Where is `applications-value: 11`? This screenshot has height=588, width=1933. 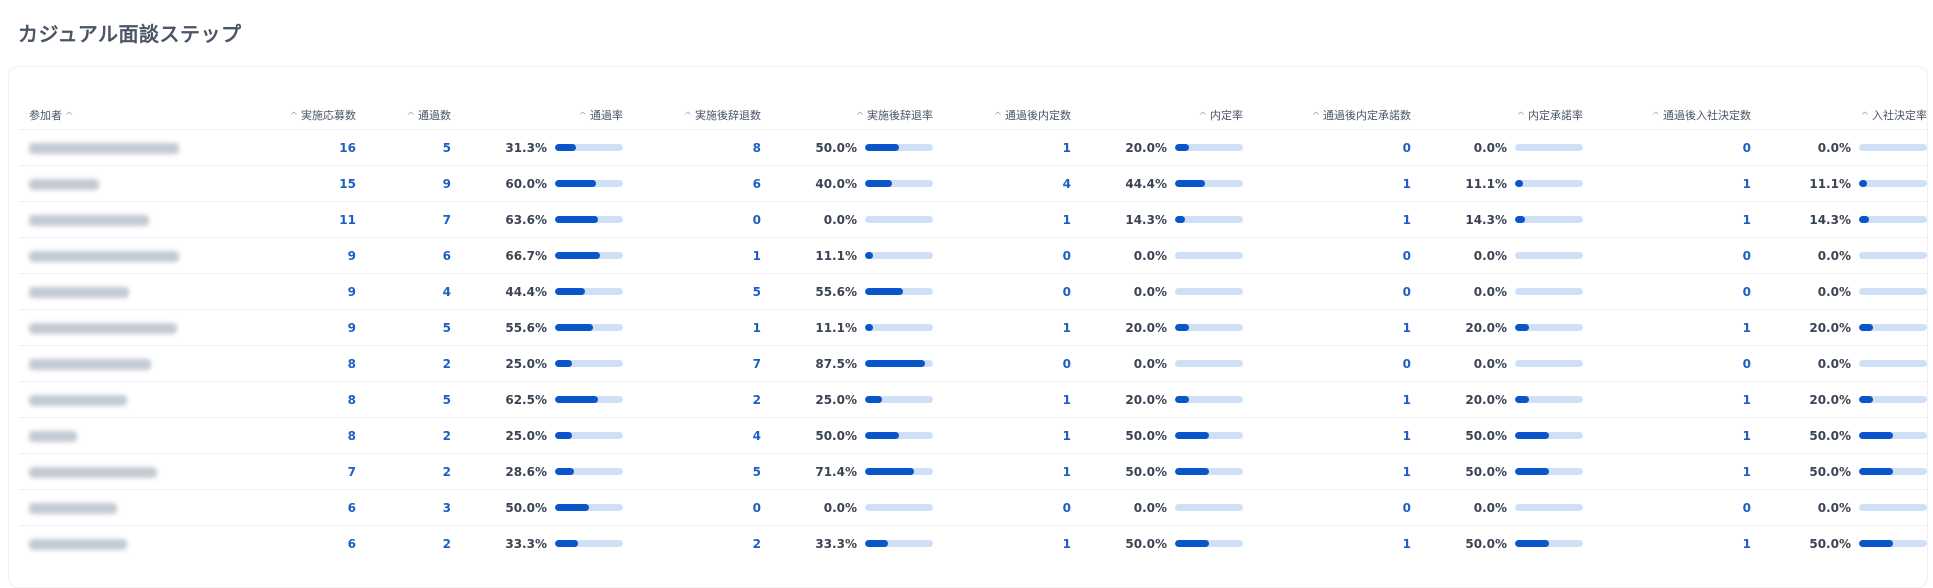 applications-value: 11 is located at coordinates (315, 219).